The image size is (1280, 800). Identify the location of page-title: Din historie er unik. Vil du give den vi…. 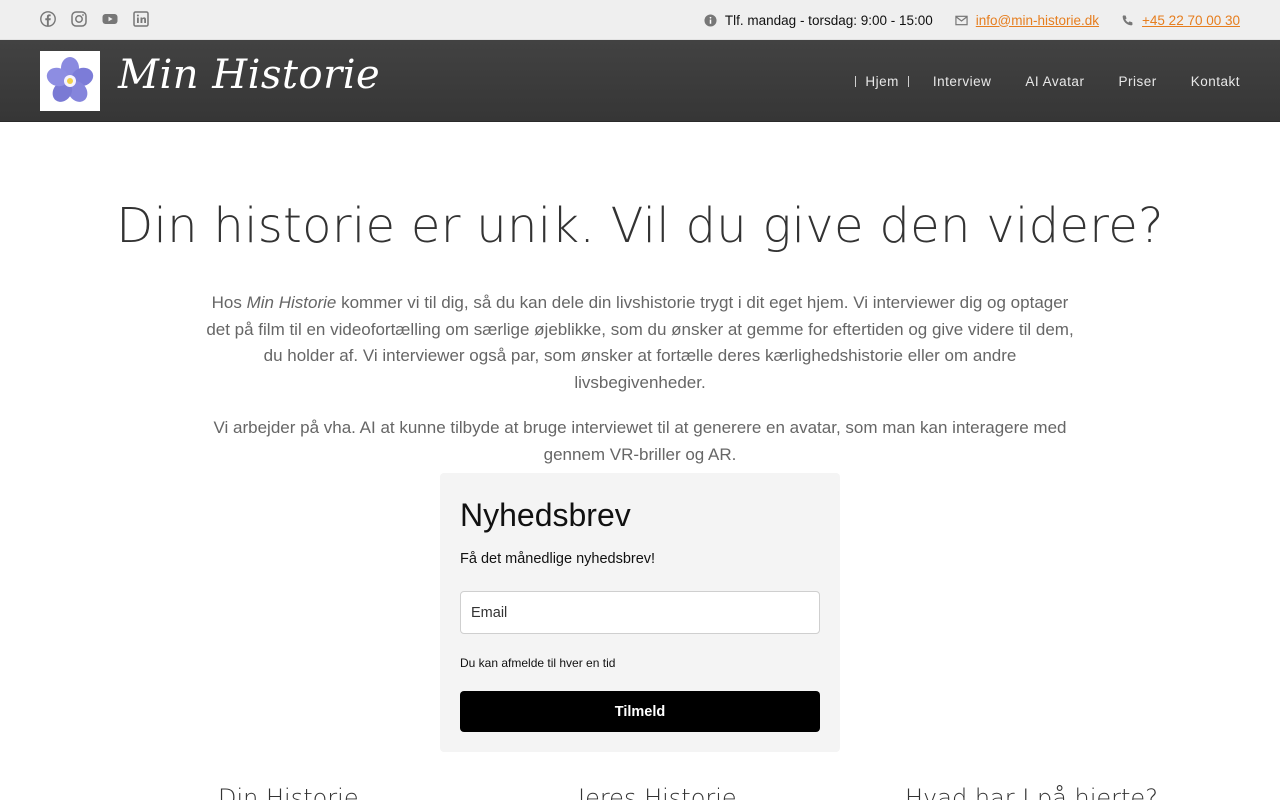
(640, 226).